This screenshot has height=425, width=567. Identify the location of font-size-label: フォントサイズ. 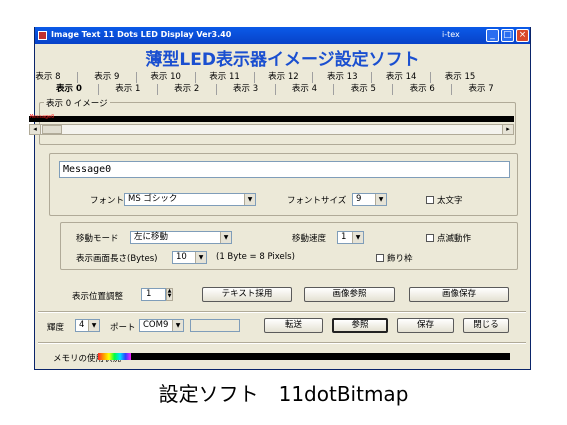
(317, 201).